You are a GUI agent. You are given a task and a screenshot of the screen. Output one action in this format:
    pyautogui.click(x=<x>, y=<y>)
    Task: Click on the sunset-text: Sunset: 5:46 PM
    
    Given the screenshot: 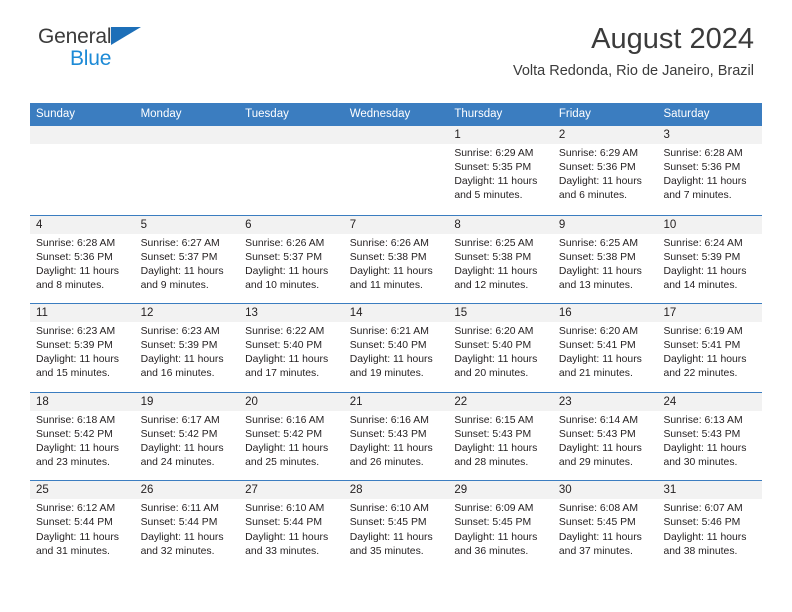 What is the action you would take?
    pyautogui.click(x=702, y=523)
    